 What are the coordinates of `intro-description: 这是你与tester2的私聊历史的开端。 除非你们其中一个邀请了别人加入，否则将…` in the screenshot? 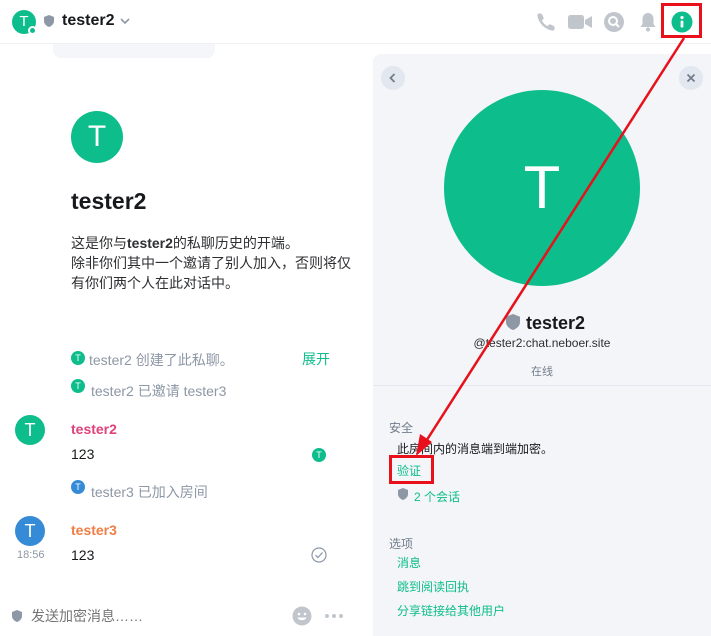 It's located at (216, 263).